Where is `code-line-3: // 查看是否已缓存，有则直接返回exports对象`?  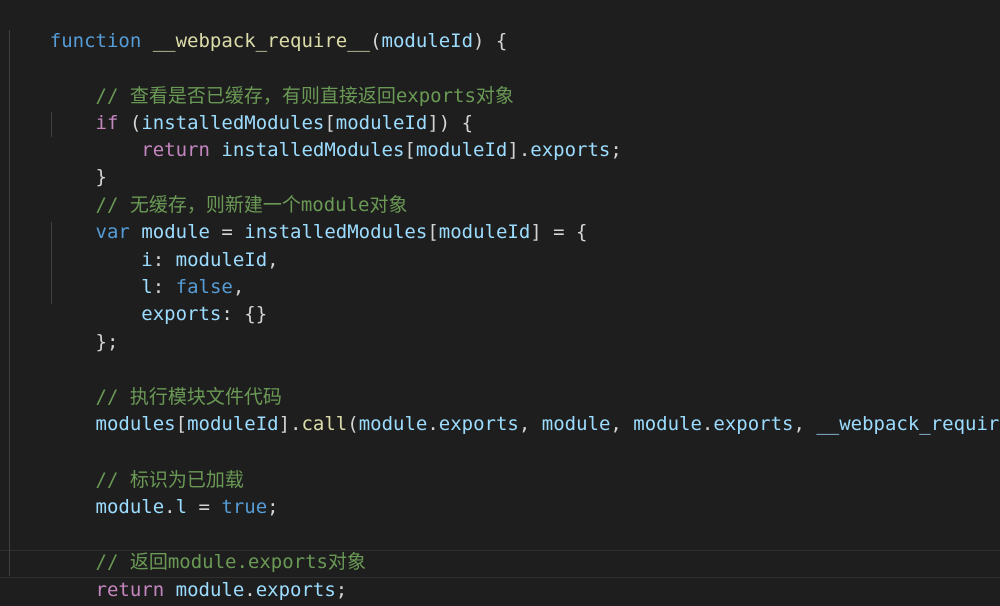
code-line-3: // 查看是否已缓存，有则直接返回exports对象 is located at coordinates (259, 81).